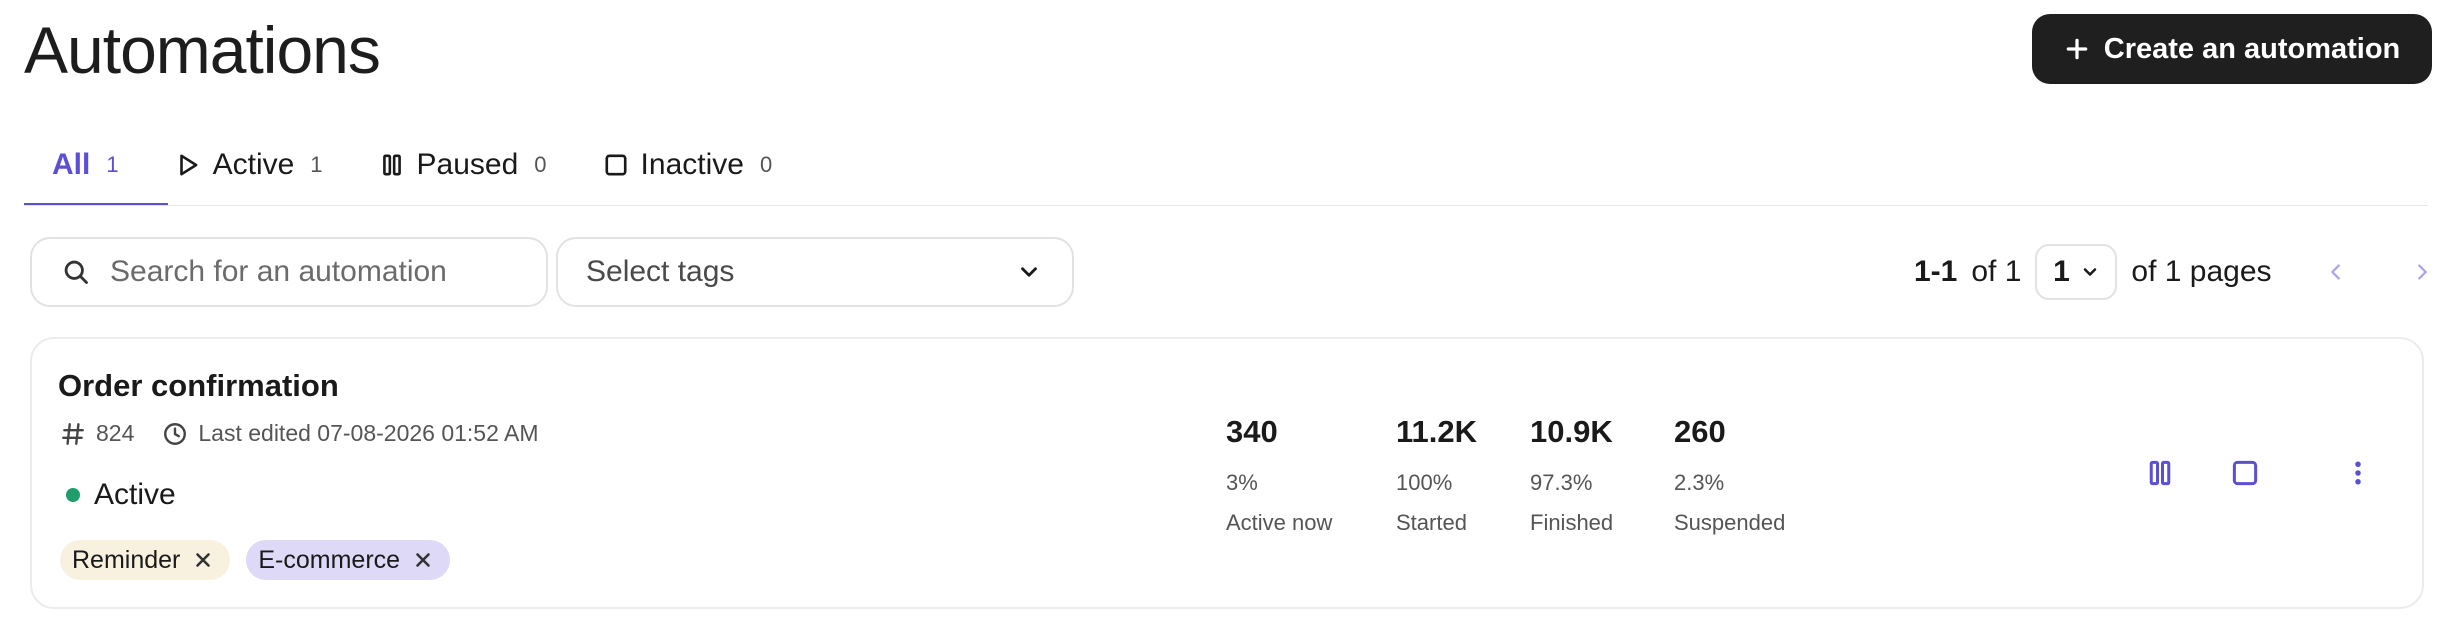 Image resolution: width=2448 pixels, height=628 pixels. What do you see at coordinates (76, 272) in the screenshot?
I see `search-icon` at bounding box center [76, 272].